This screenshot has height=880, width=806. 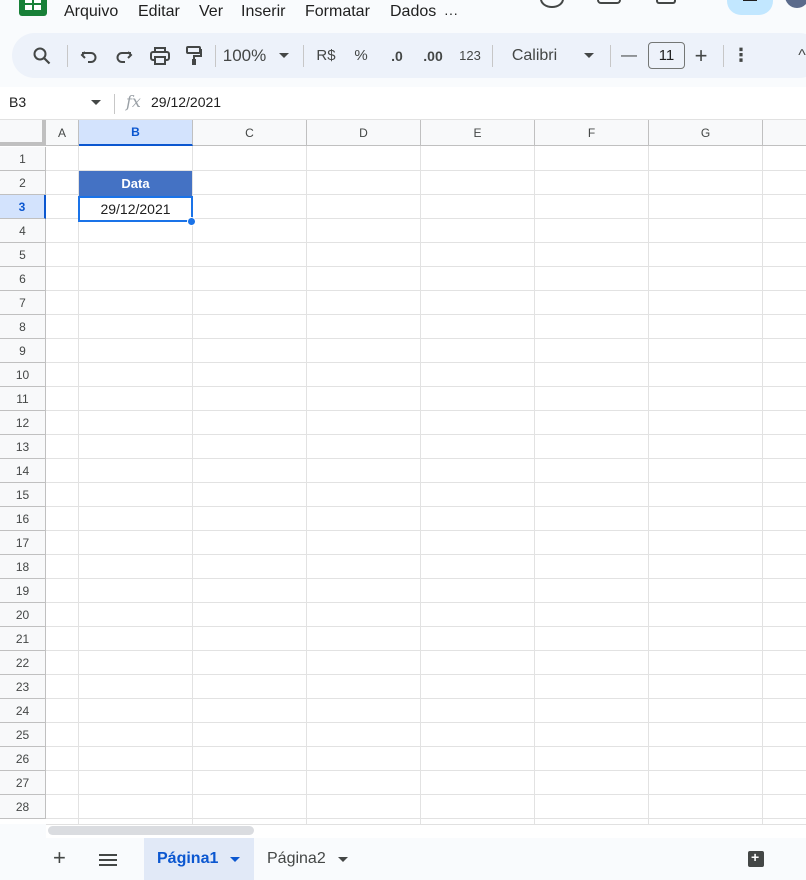 What do you see at coordinates (96, 102) in the screenshot?
I see `name-box-dropdown-icon` at bounding box center [96, 102].